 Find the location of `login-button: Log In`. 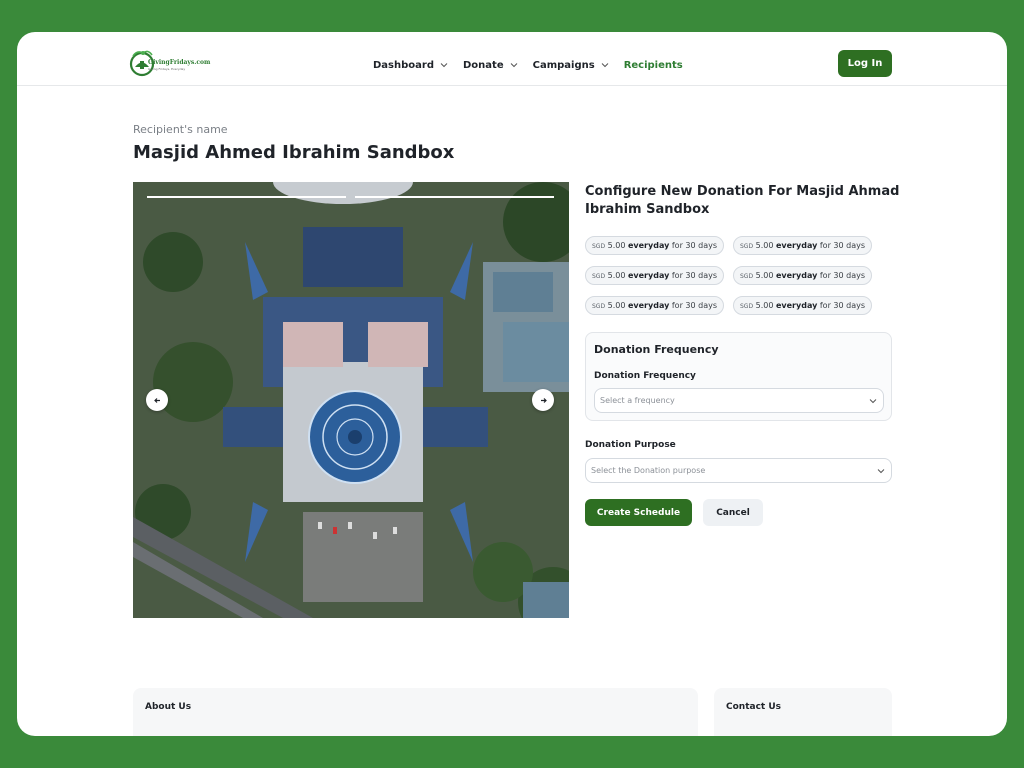

login-button: Log In is located at coordinates (865, 63).